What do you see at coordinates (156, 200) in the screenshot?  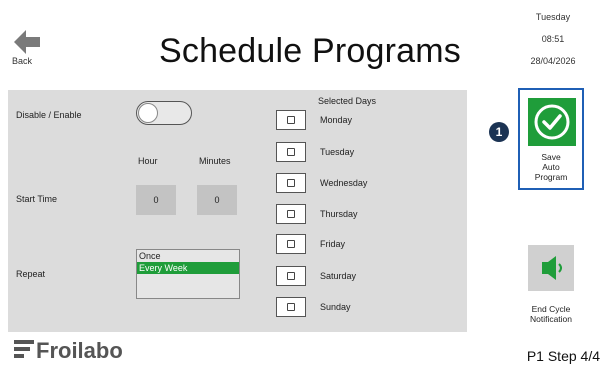 I see `hour-input: 0` at bounding box center [156, 200].